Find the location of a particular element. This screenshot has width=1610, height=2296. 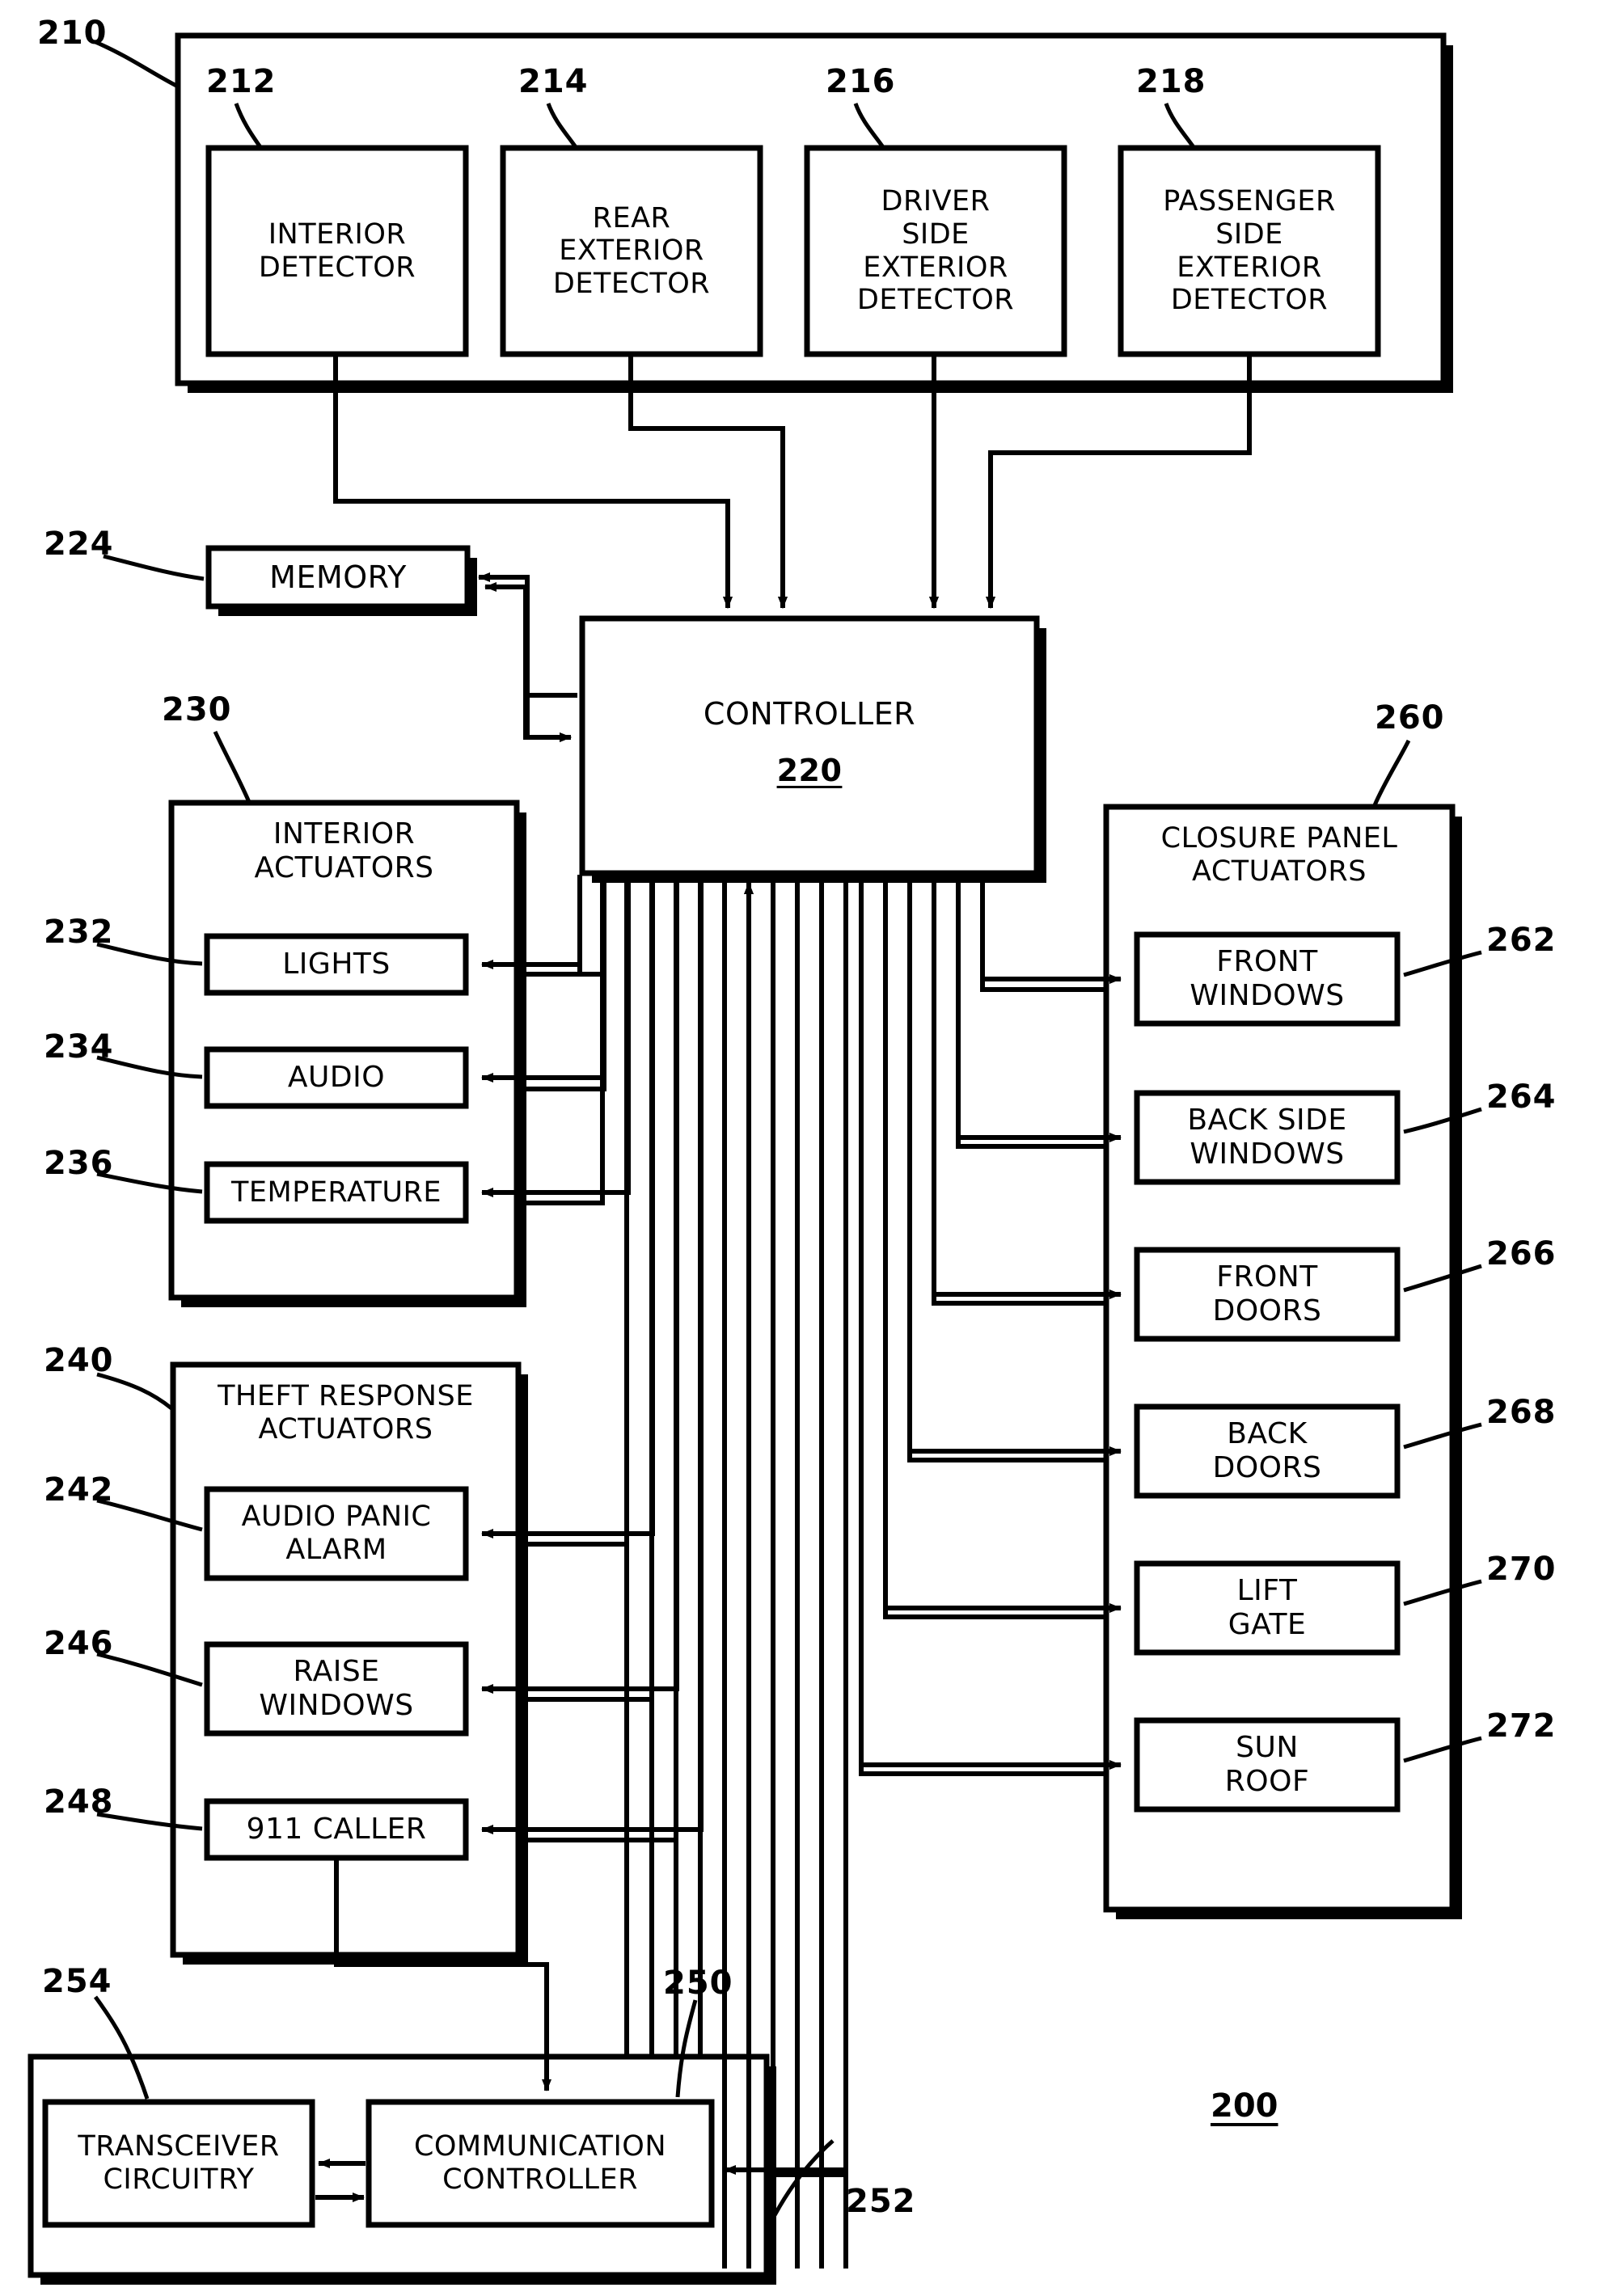

ref-232: 232 is located at coordinates (79, 933).